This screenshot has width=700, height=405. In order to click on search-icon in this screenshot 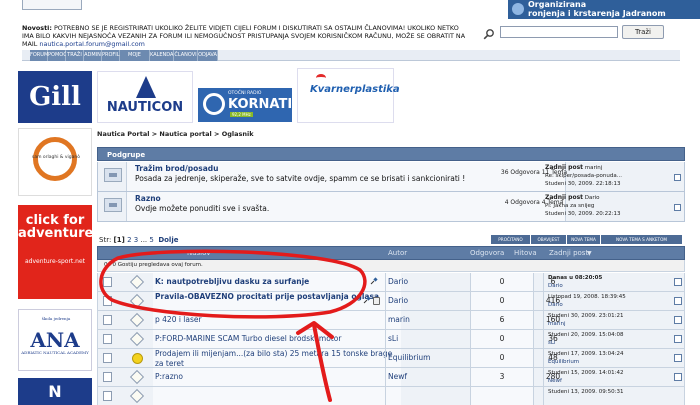, I will do `click(489, 34)`.